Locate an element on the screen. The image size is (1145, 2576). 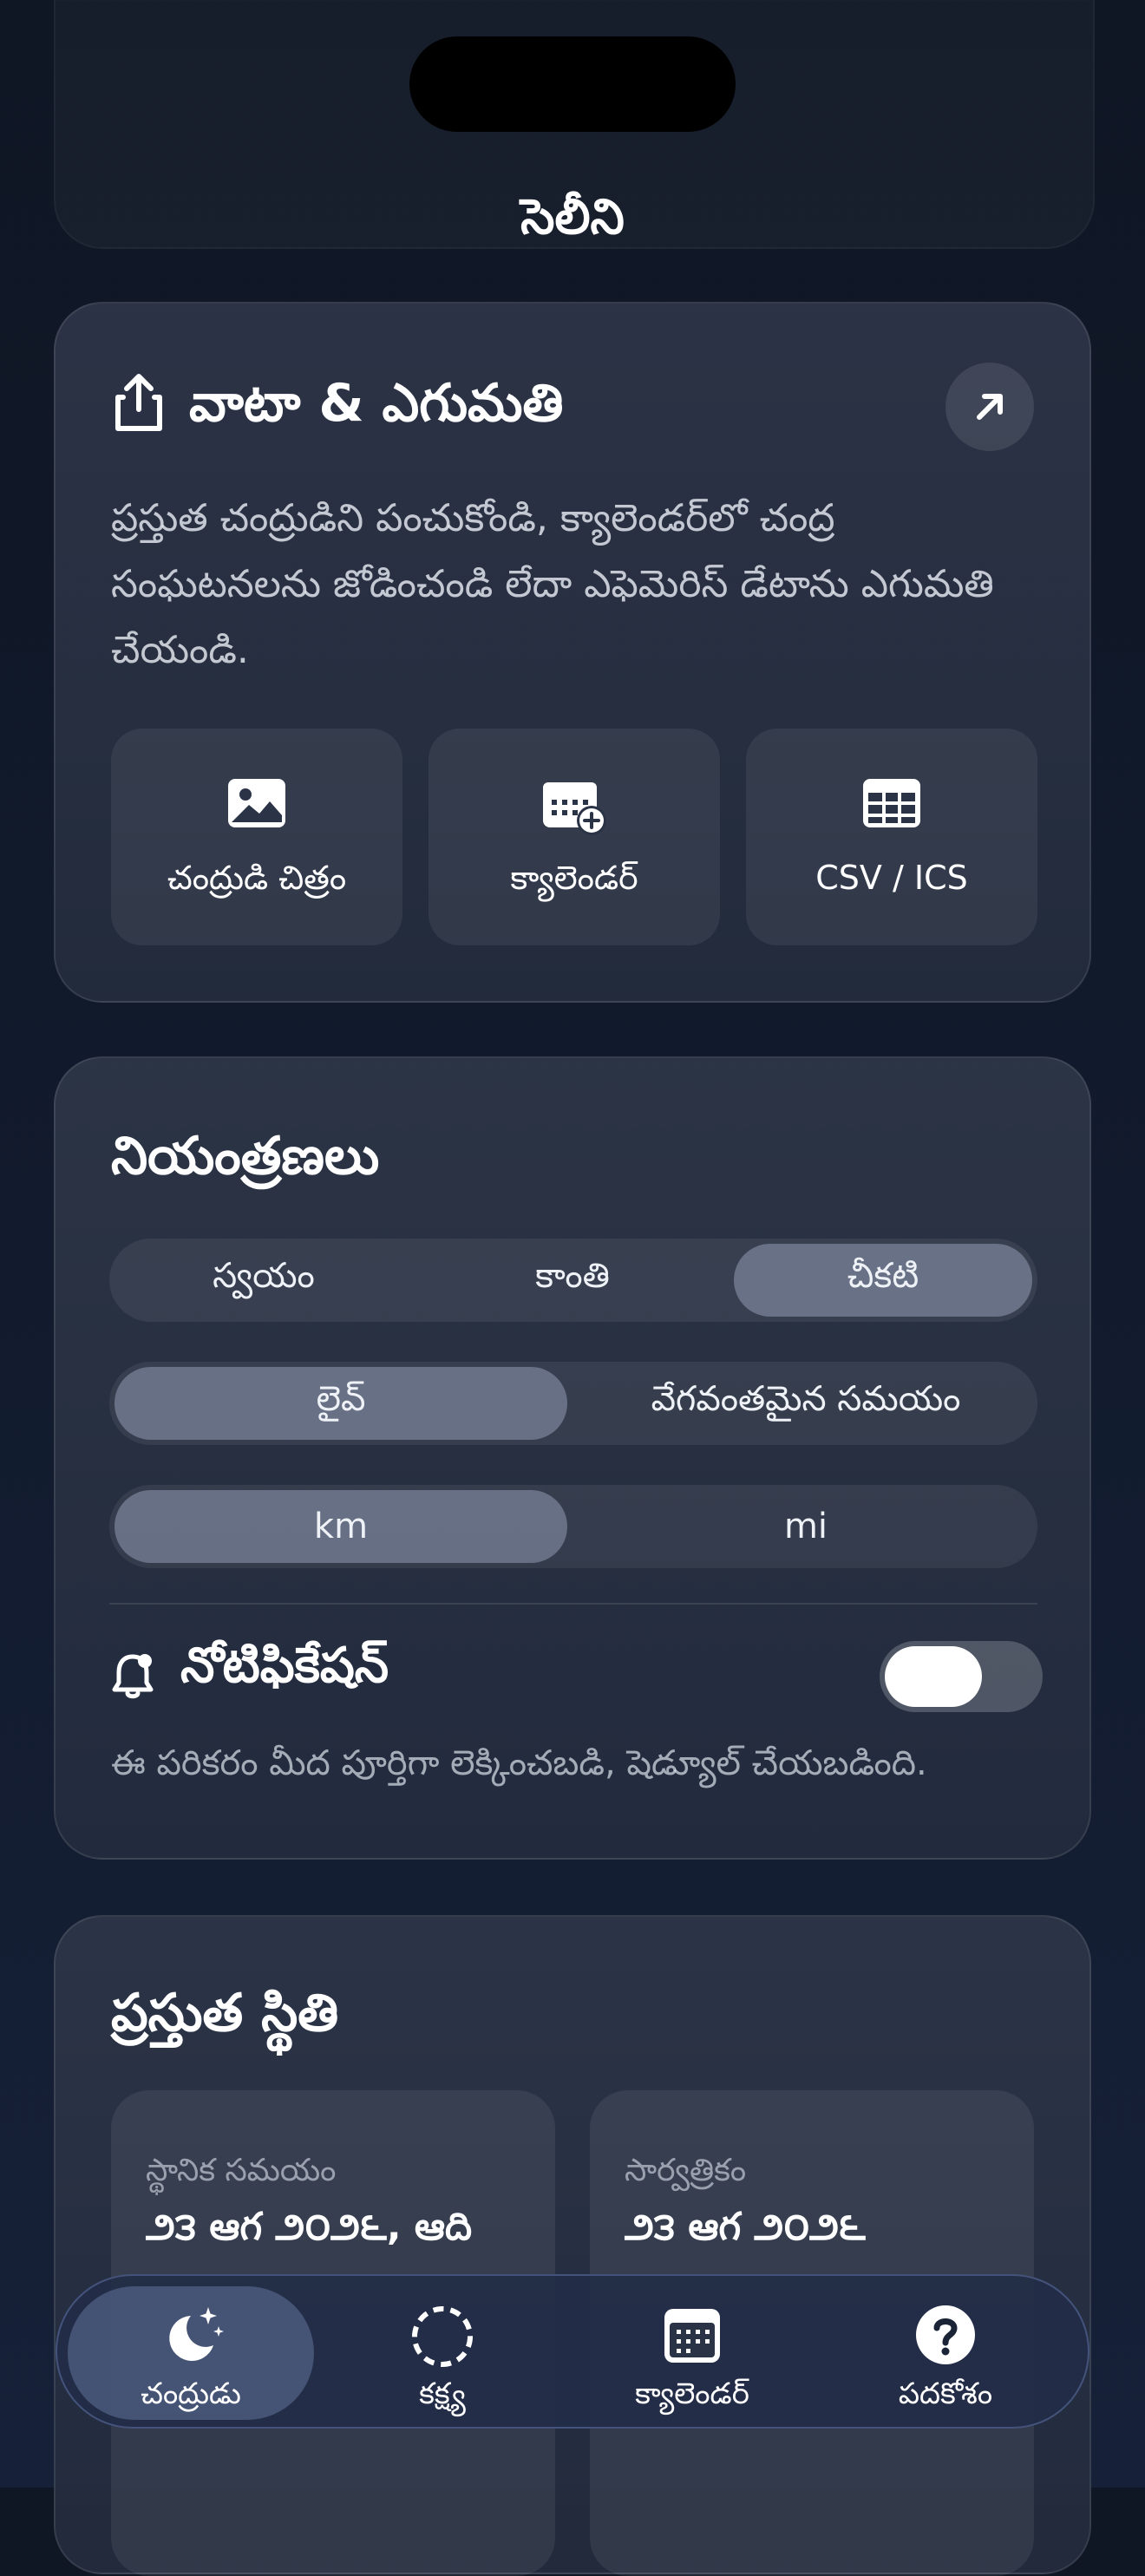
theme-option-auto: స్వయం is located at coordinates (263, 1280).